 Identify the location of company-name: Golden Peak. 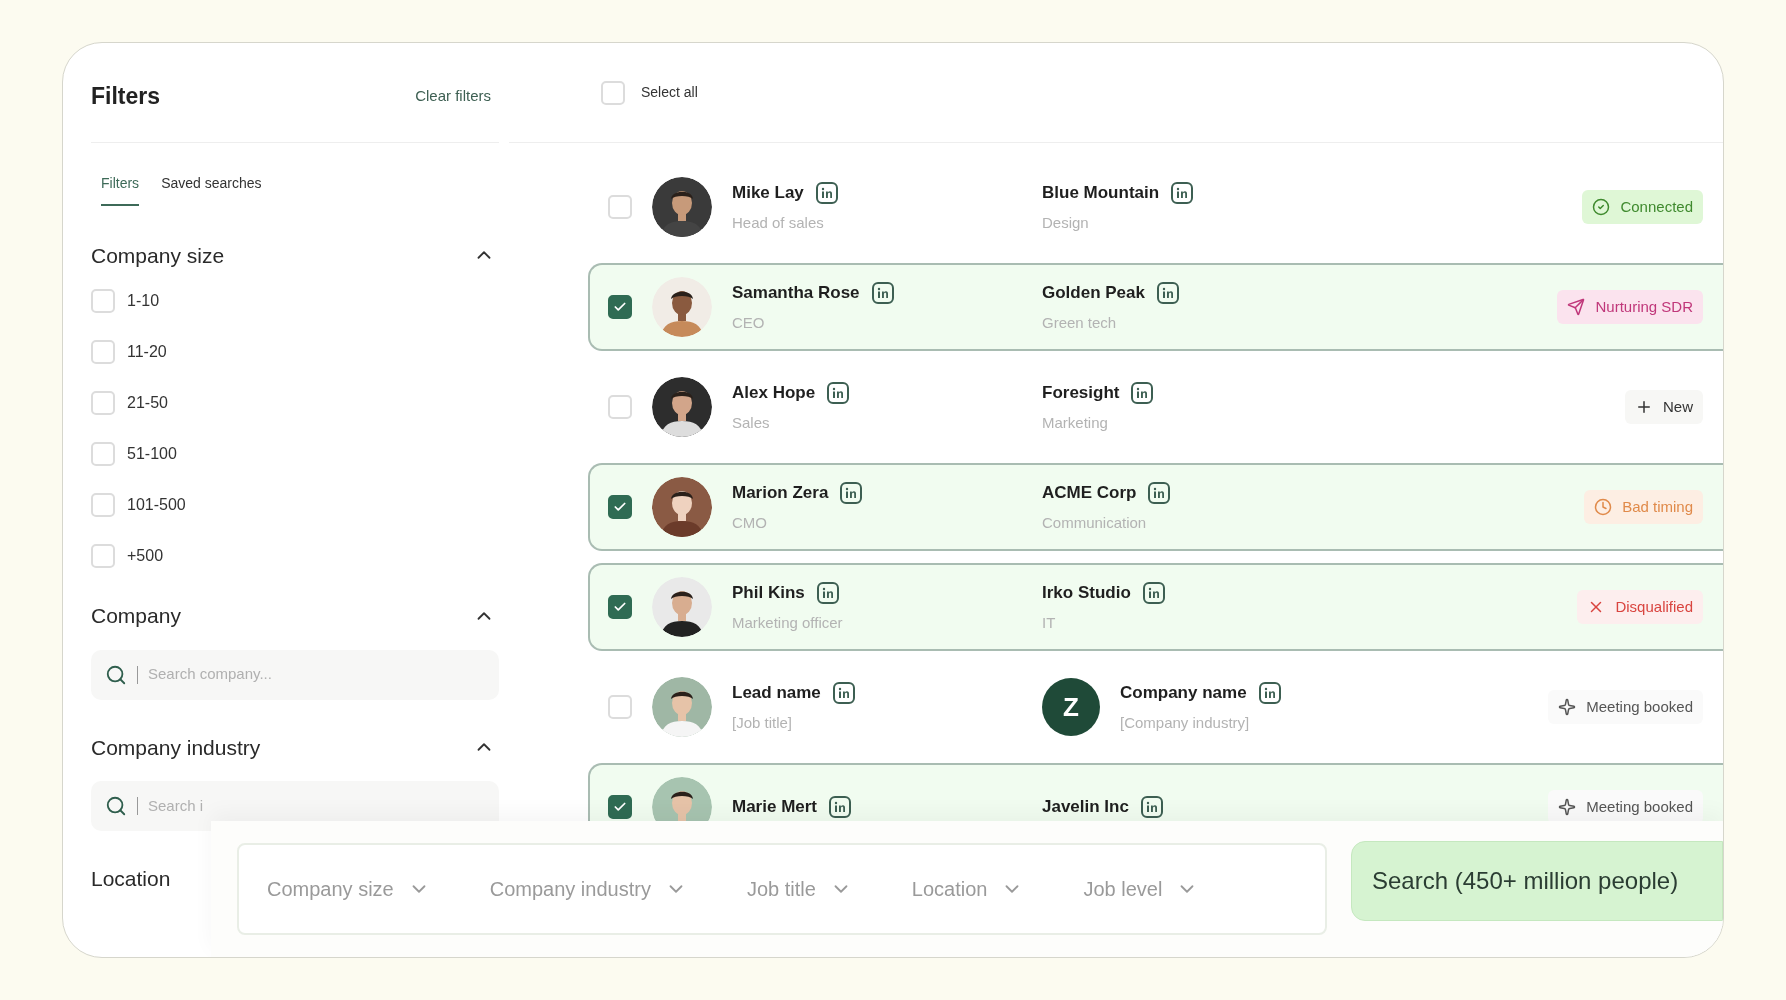
(1093, 293).